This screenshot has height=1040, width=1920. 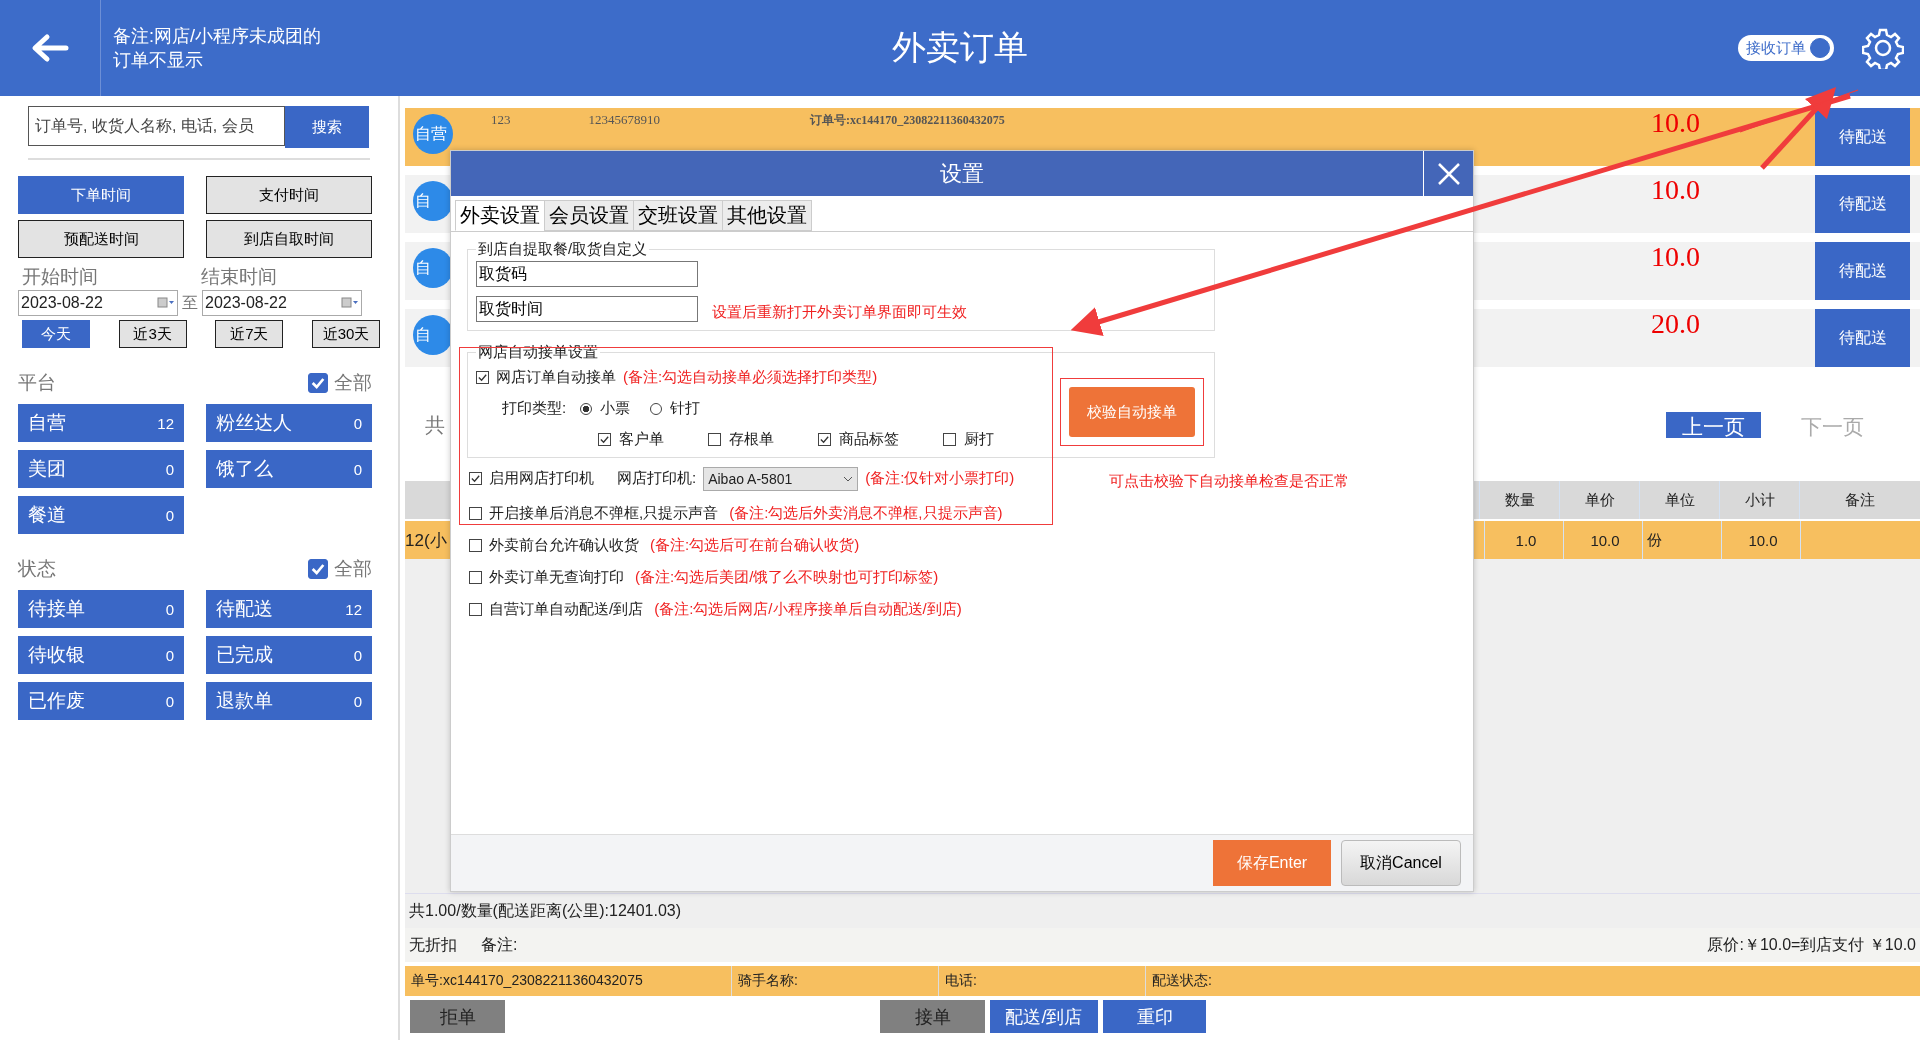 I want to click on order-info-field: 单号:xc144170_23082211360432075, so click(x=568, y=981).